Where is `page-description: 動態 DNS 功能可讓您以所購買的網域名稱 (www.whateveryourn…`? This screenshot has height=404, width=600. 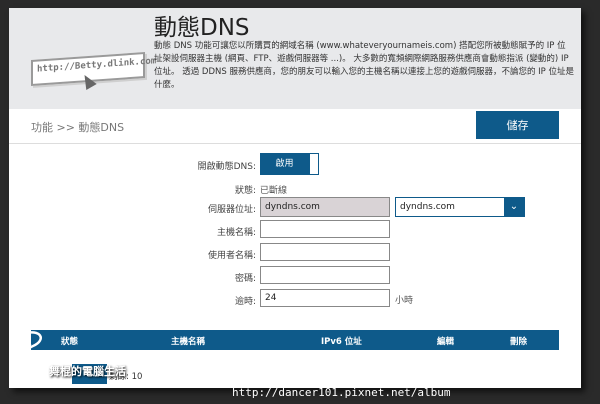
page-description: 動態 DNS 功能可讓您以所購買的網域名稱 (www.whateveryourn… is located at coordinates (364, 65).